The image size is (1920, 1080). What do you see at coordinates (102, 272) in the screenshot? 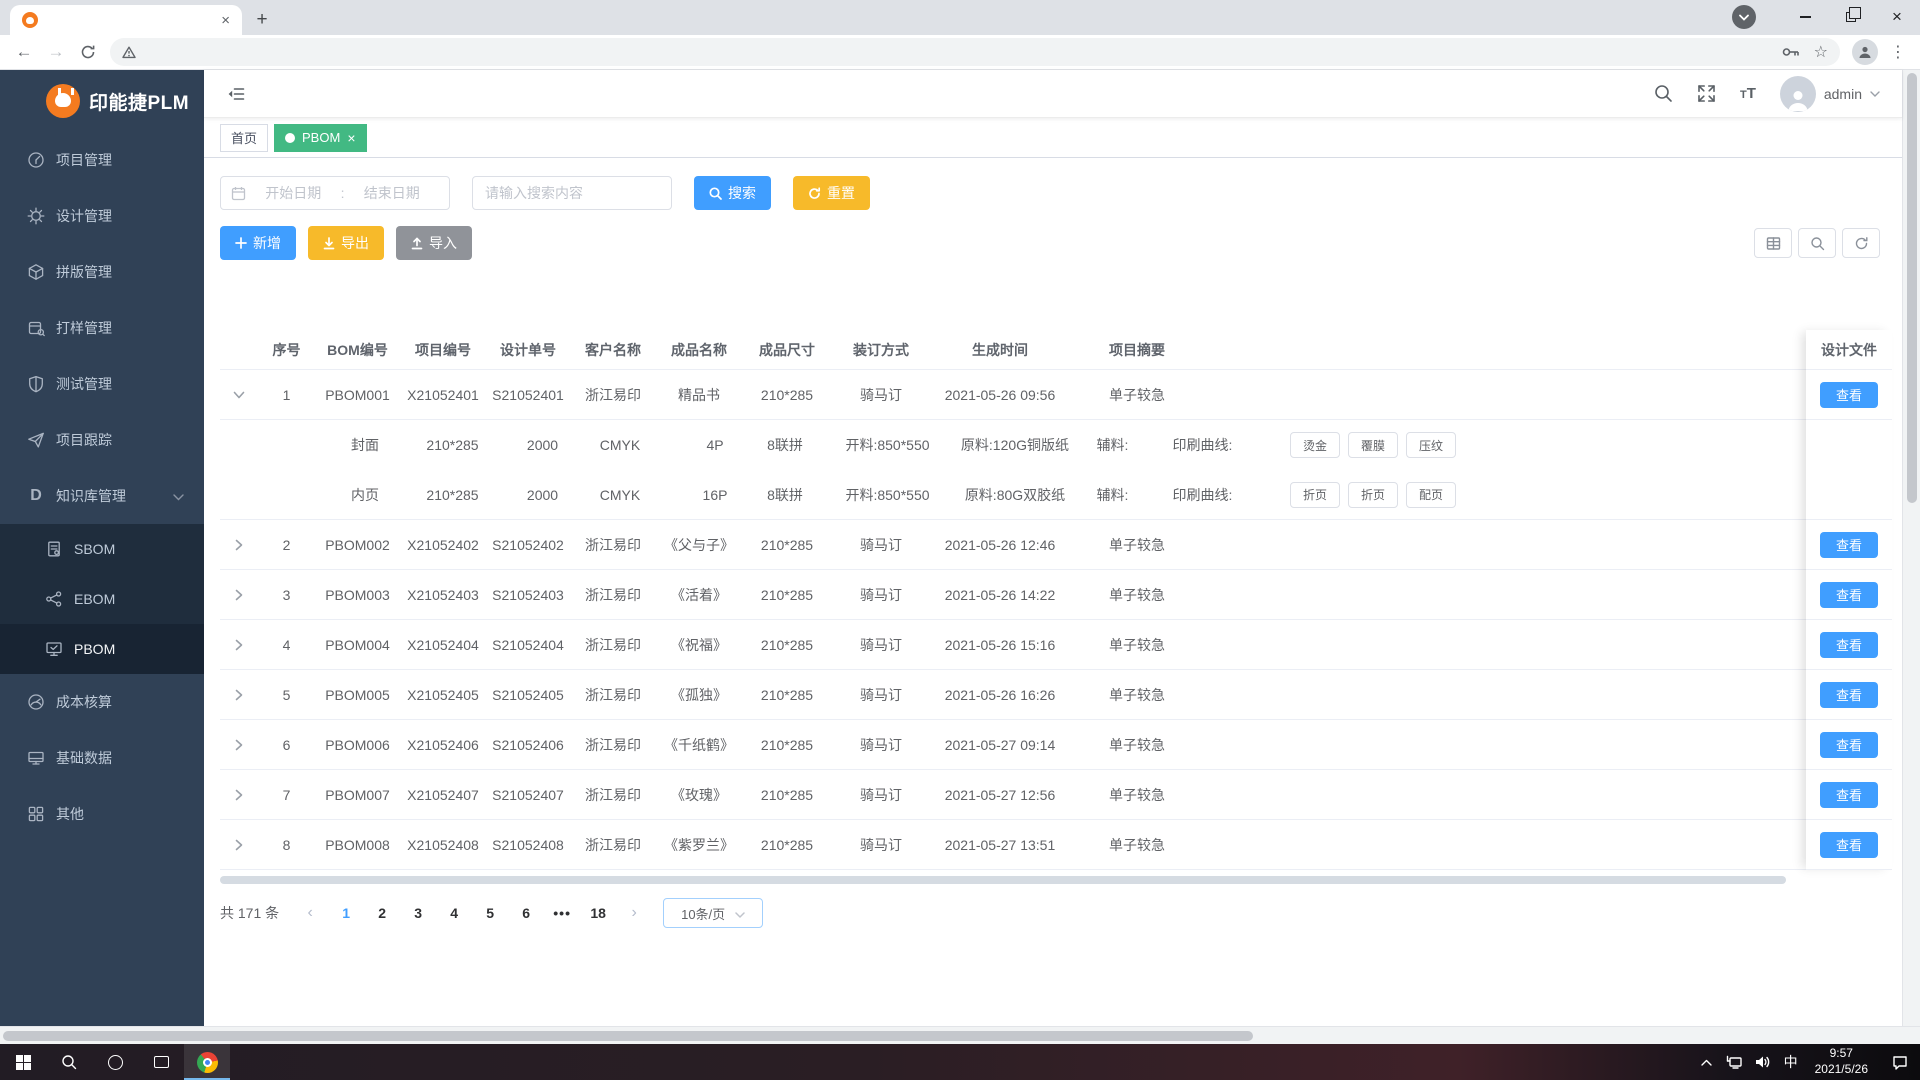
I see `sidebar-item-impose: 拼版管理` at bounding box center [102, 272].